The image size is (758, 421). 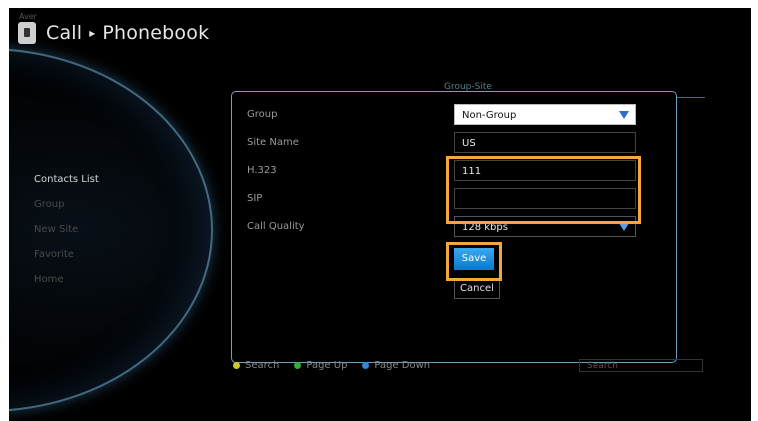 I want to click on header-section: Call, so click(x=64, y=33).